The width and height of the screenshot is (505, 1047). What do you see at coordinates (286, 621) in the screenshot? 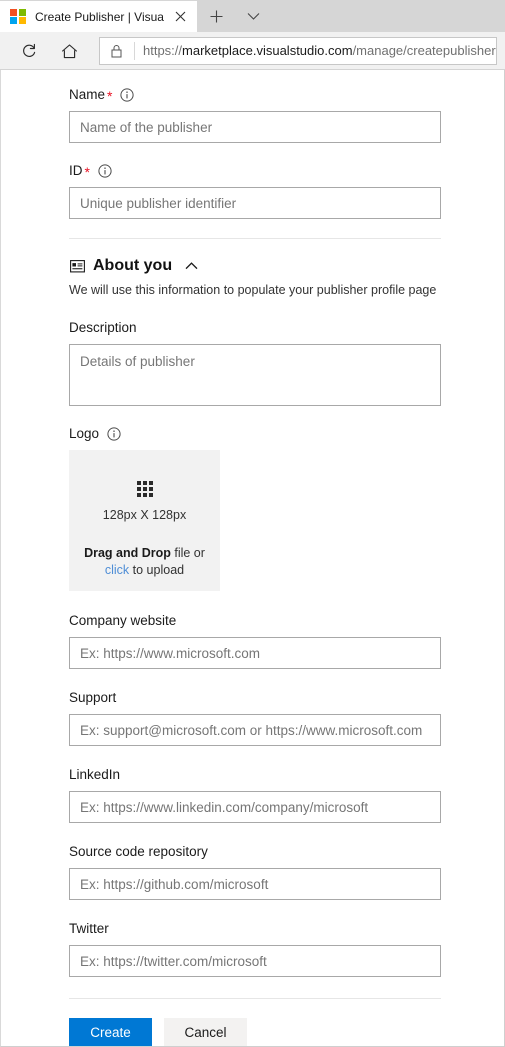
I see `company-website-label: Company website` at bounding box center [286, 621].